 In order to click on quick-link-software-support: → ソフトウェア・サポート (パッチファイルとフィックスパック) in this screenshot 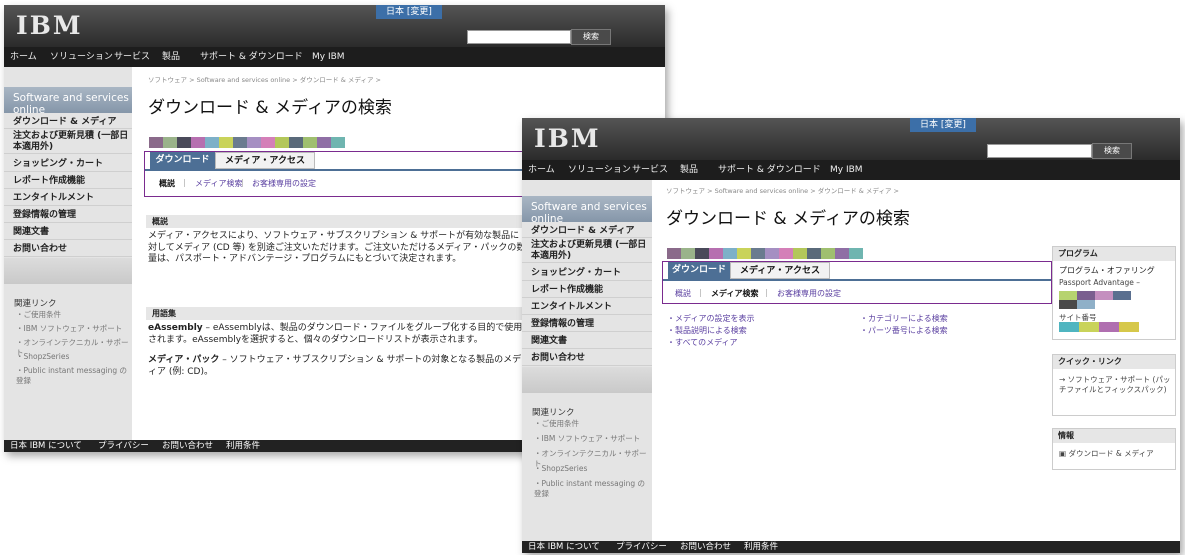, I will do `click(1115, 385)`.